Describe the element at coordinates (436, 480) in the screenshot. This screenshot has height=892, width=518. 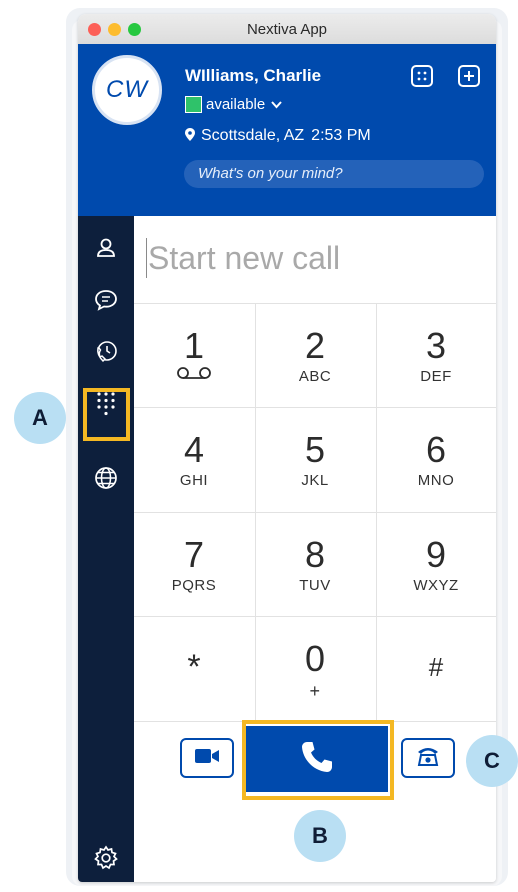
I see `key-letters: MNO` at that location.